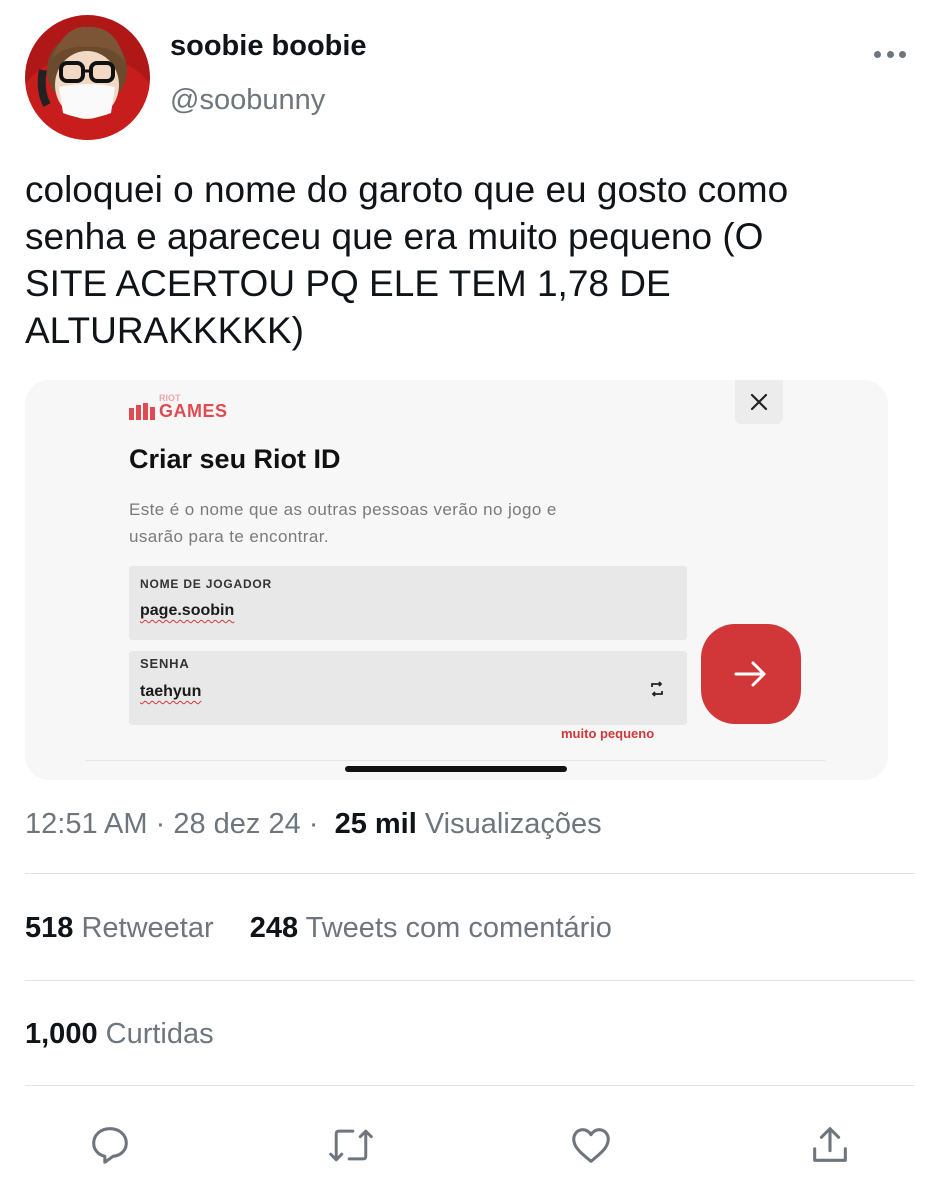 This screenshot has width=940, height=1200. Describe the element at coordinates (458, 928) in the screenshot. I see `quotes-label: Tweets com comentário` at that location.